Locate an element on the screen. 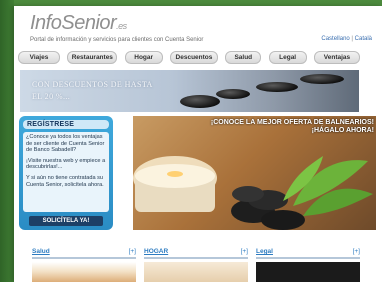 The width and height of the screenshot is (382, 282). section-previews: Salud [+] HOGAR [+] Legal [+] is located at coordinates (191, 264).